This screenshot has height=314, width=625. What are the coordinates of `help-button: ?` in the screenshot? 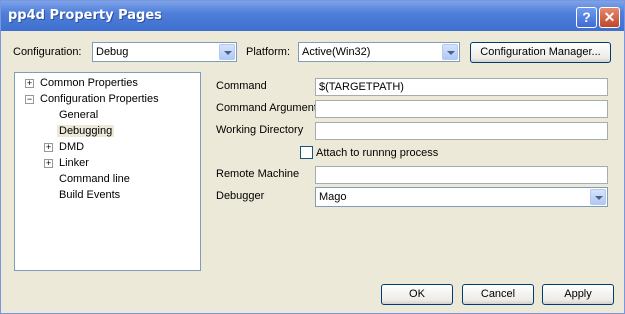 It's located at (586, 17).